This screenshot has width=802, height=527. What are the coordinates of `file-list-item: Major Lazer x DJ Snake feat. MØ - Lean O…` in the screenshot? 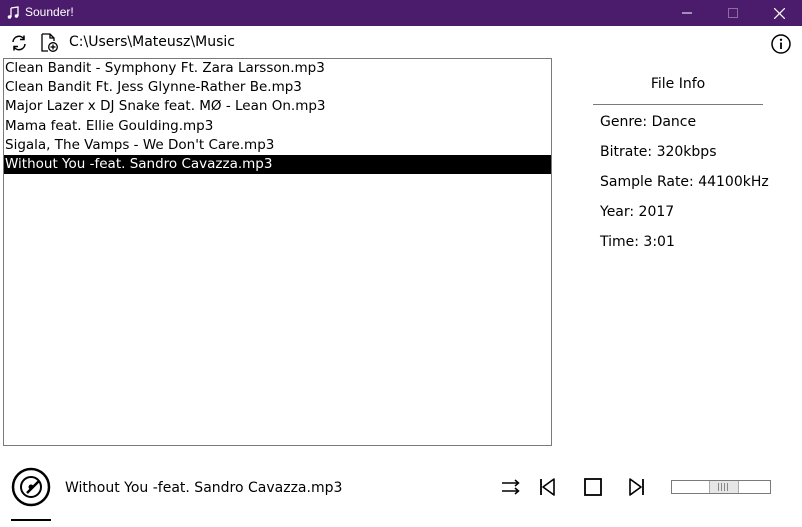 It's located at (277, 106).